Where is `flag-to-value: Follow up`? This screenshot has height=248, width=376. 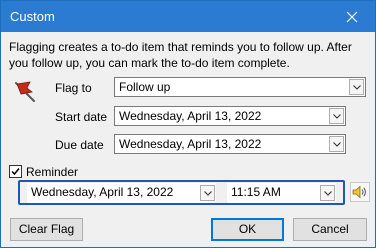 flag-to-value: Follow up is located at coordinates (145, 87).